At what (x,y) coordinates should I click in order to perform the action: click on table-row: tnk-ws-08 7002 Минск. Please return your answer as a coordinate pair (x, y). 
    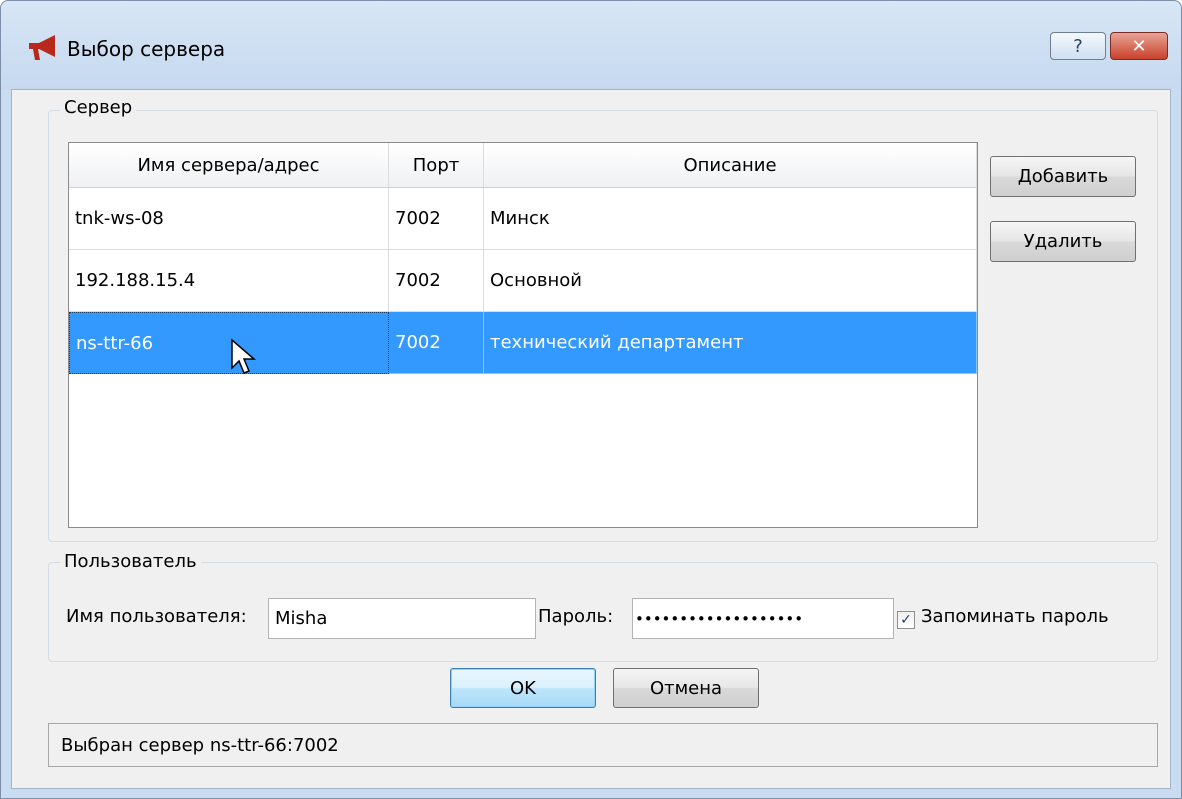
    Looking at the image, I should click on (523, 219).